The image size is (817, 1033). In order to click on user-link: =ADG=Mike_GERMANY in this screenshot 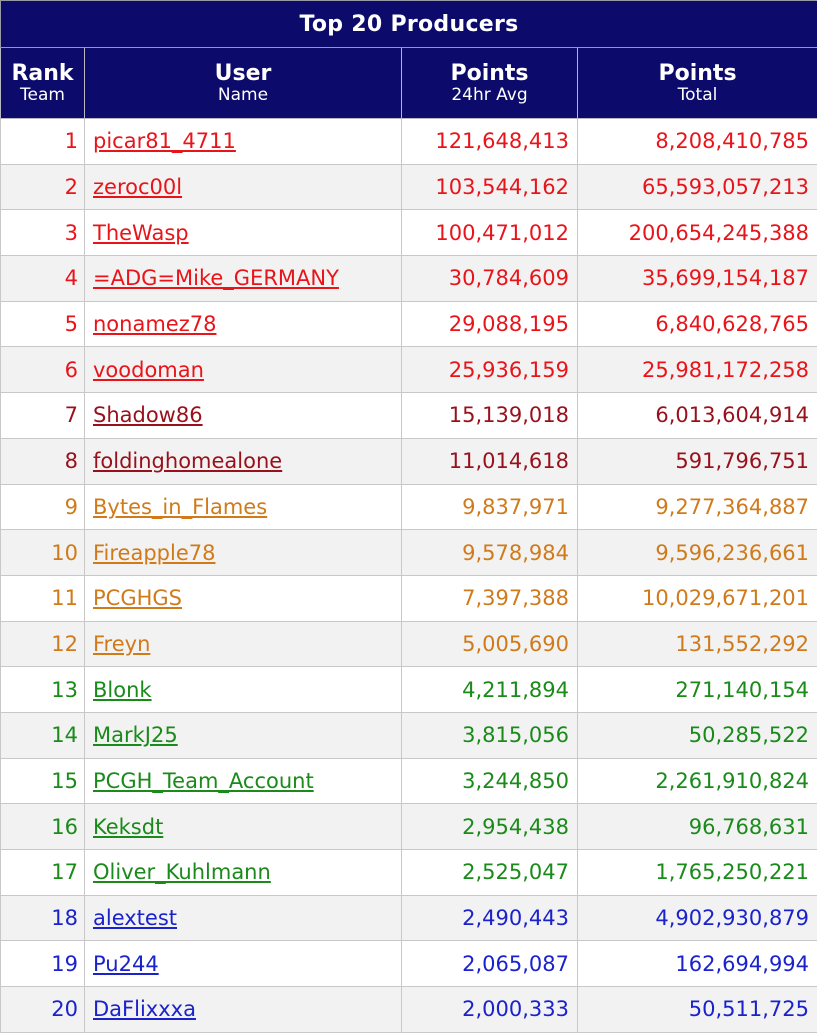, I will do `click(216, 278)`.